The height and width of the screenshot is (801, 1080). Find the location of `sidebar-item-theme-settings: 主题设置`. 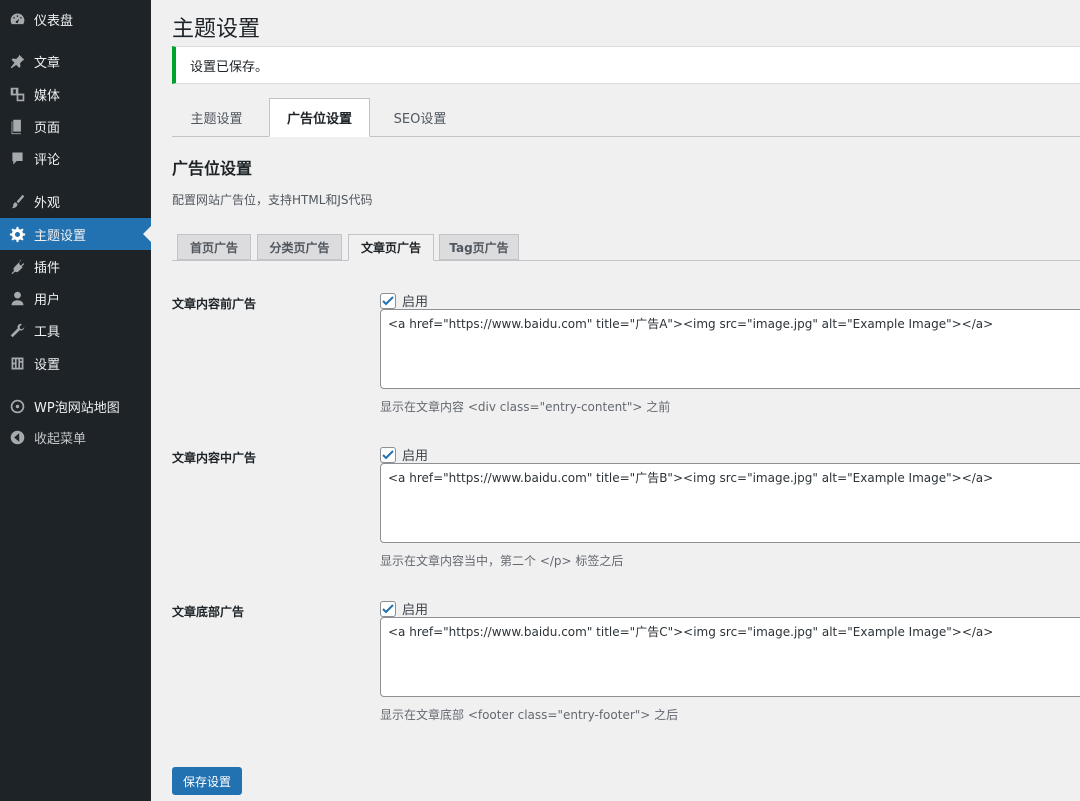

sidebar-item-theme-settings: 主题设置 is located at coordinates (75, 234).